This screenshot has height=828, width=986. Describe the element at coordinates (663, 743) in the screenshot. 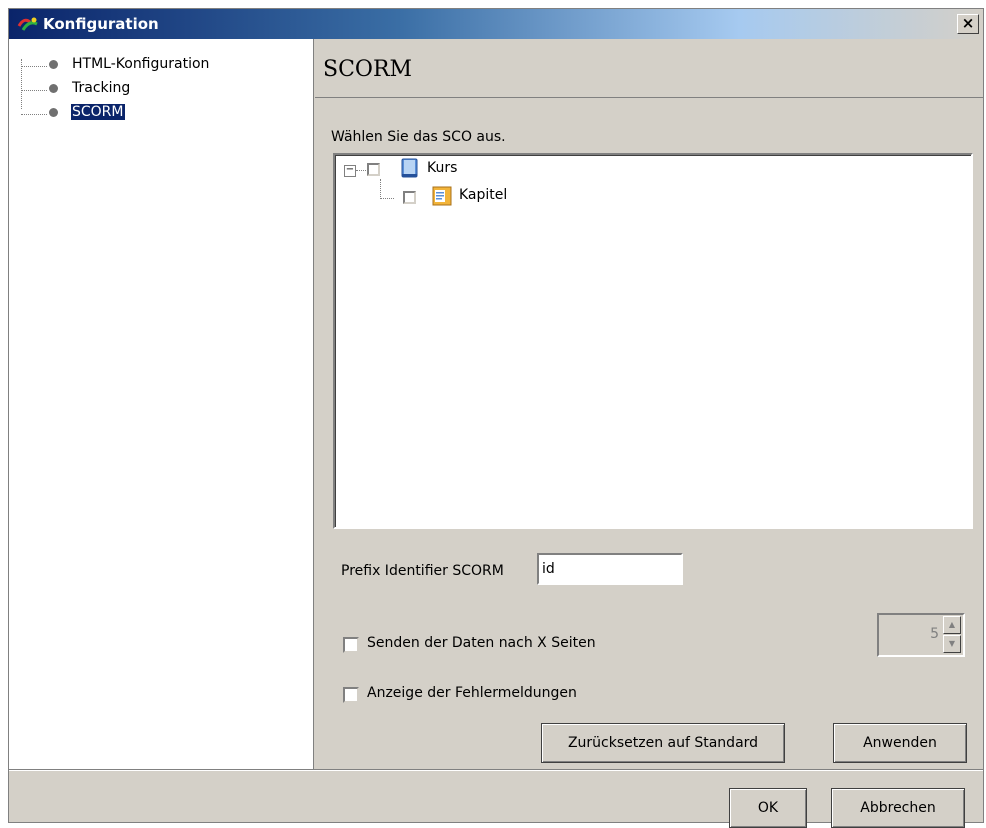

I see `reset-to-default-button: Zurücksetzen auf Standard` at that location.